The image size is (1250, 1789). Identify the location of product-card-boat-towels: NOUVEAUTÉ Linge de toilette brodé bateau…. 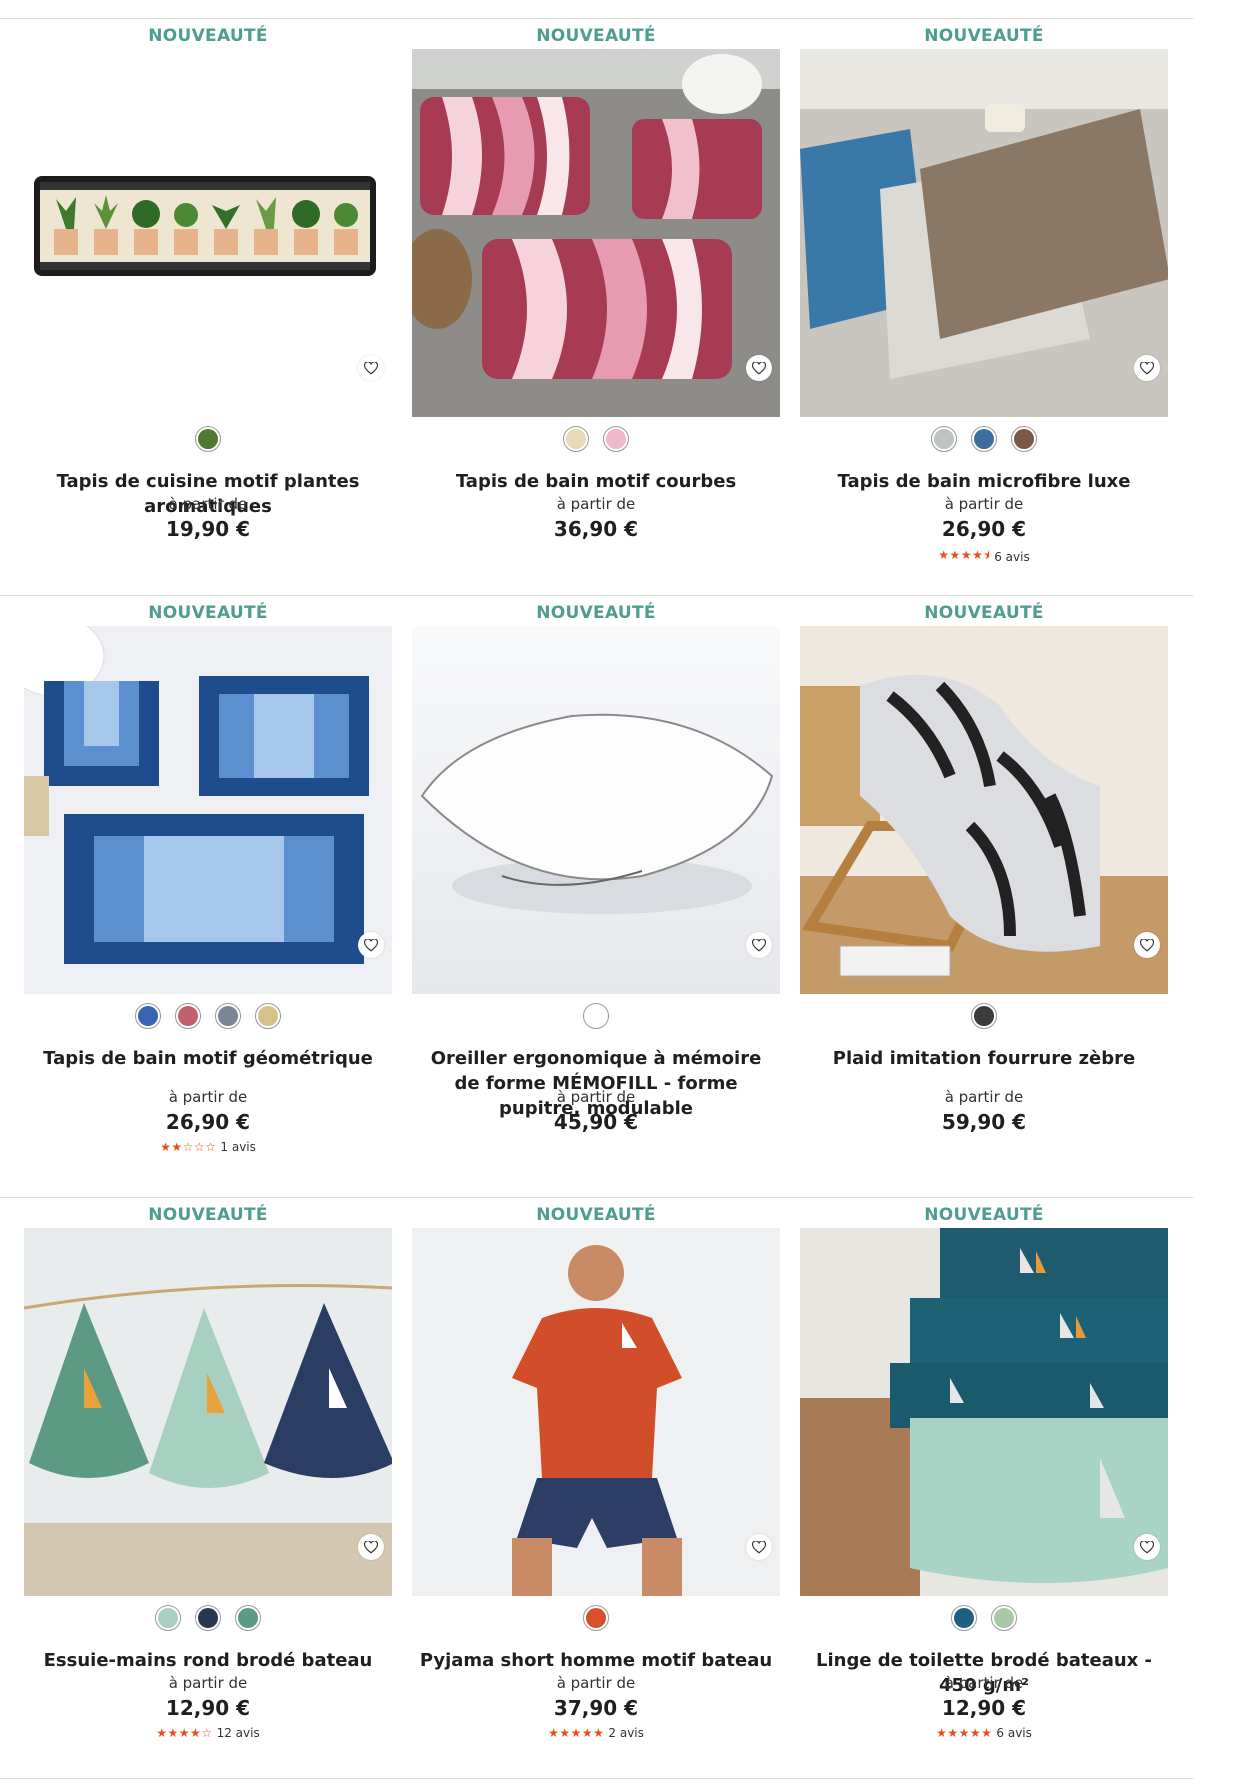
(984, 1486).